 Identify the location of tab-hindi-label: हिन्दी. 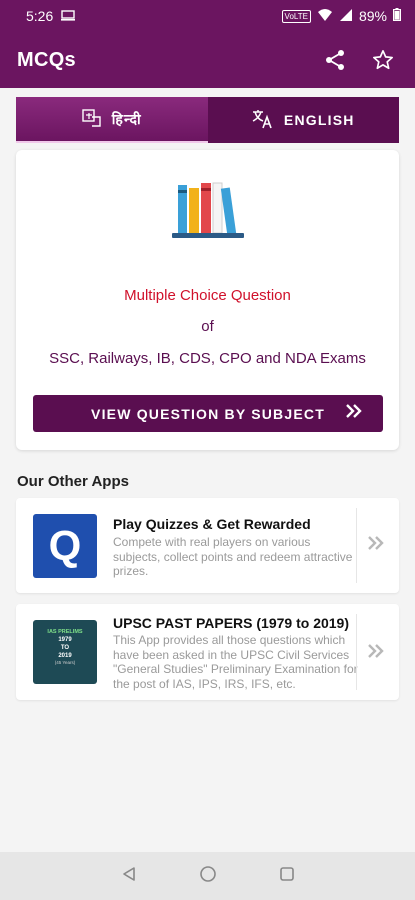
(126, 118).